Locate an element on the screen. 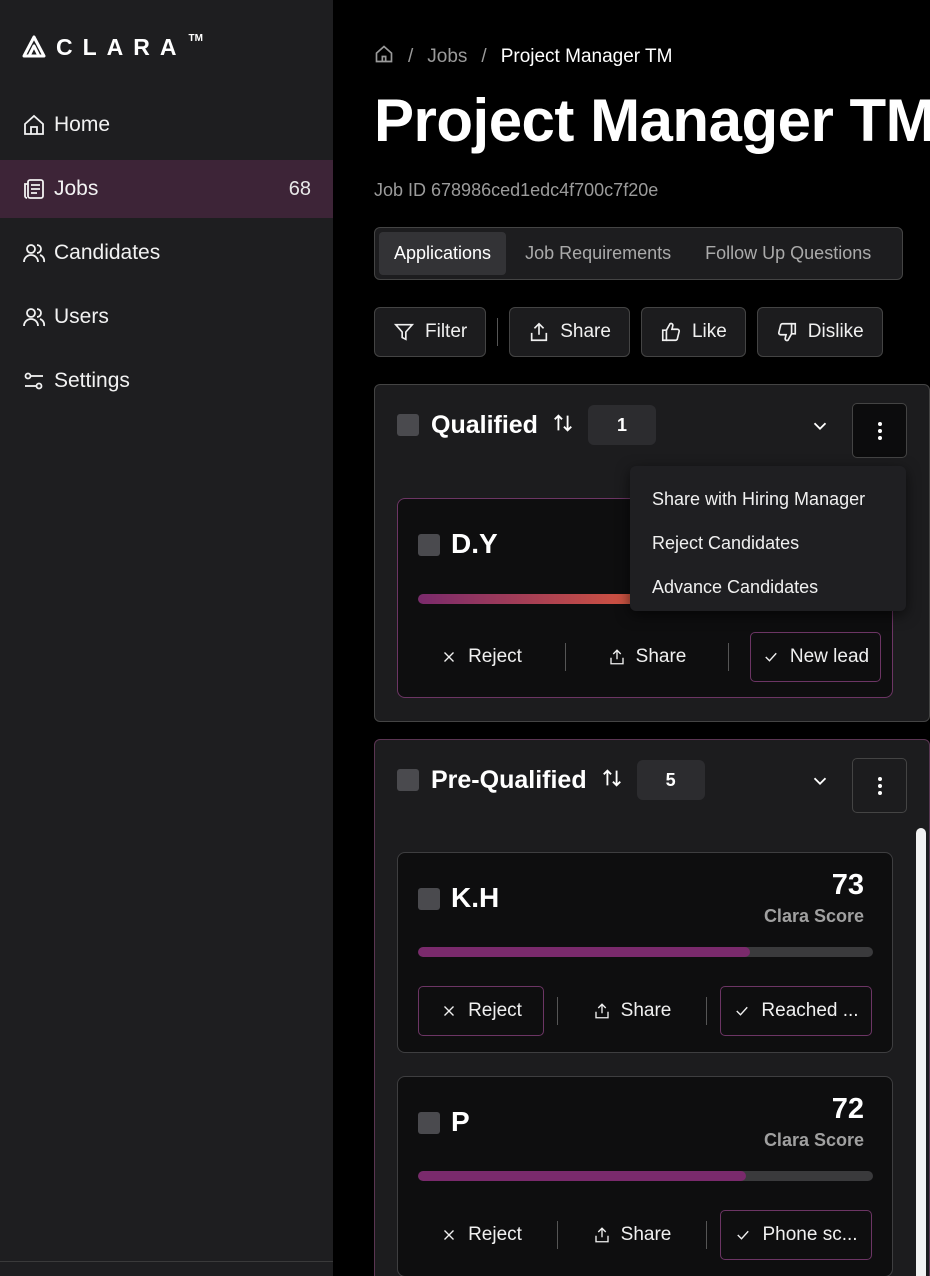  tab-job-requirements: Job Requirements is located at coordinates (598, 253).